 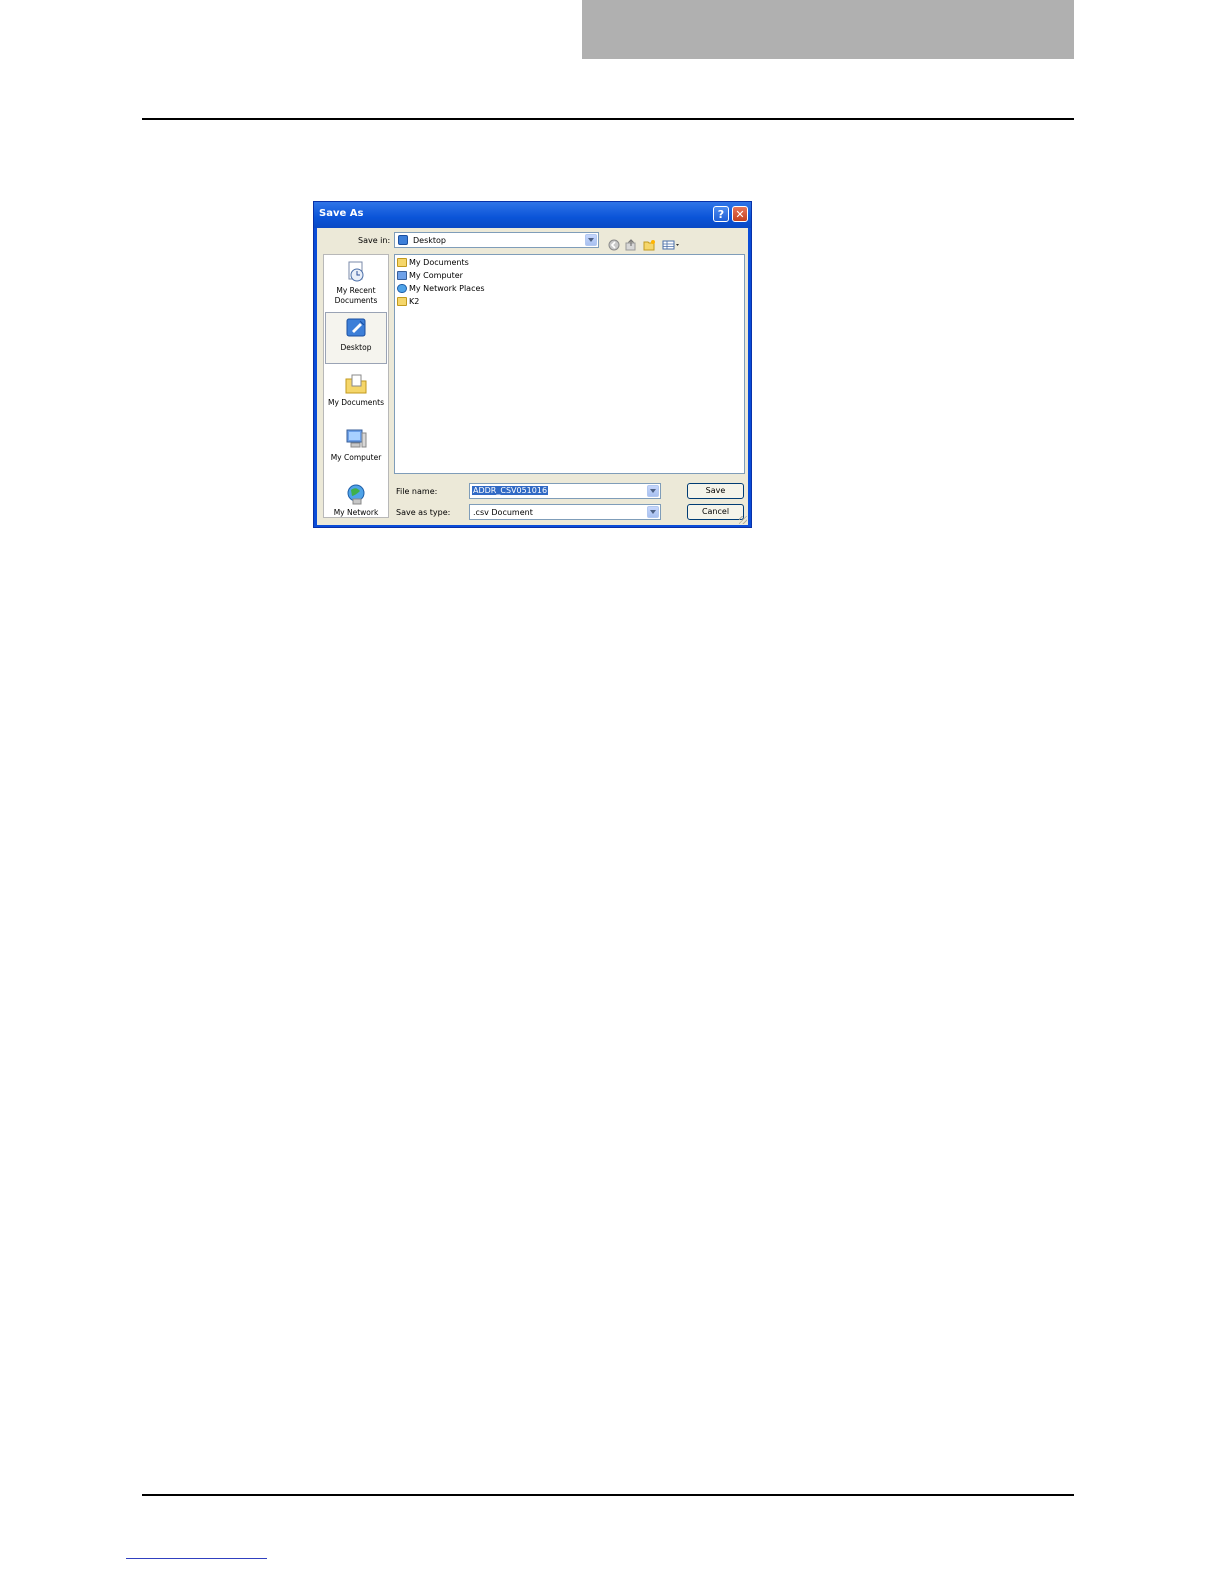 I want to click on places-bar: My Recent Documents Desktop My Documents, so click(x=356, y=386).